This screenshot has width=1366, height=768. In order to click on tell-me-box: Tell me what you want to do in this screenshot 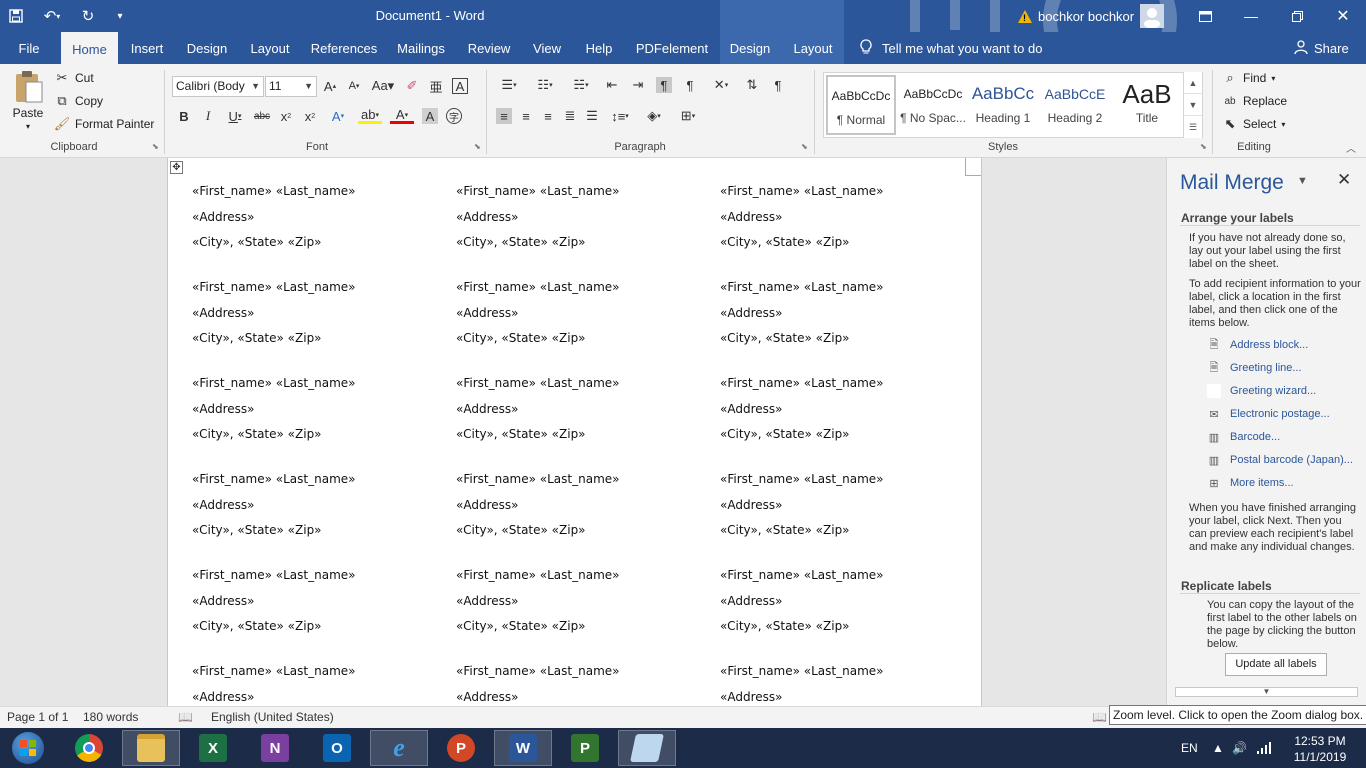, I will do `click(951, 48)`.